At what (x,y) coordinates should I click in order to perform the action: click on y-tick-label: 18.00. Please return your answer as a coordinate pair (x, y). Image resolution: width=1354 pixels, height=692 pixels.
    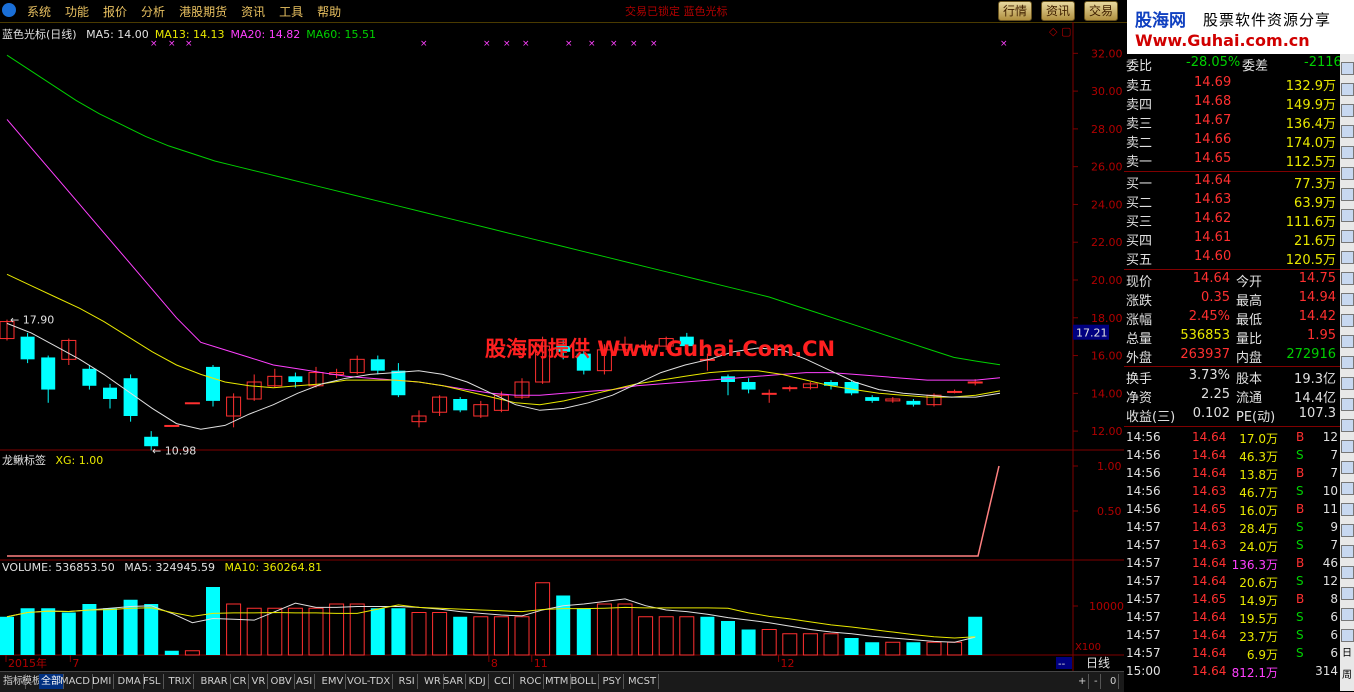
    Looking at the image, I should click on (1107, 318).